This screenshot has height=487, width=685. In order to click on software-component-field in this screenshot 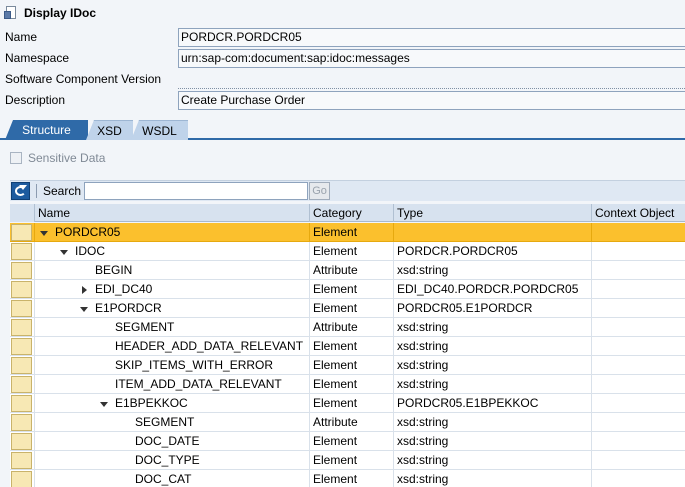, I will do `click(431, 79)`.